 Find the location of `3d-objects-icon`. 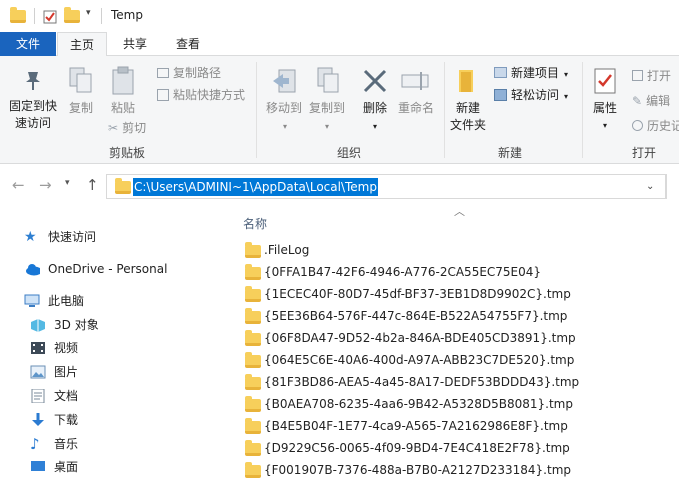

3d-objects-icon is located at coordinates (38, 325).